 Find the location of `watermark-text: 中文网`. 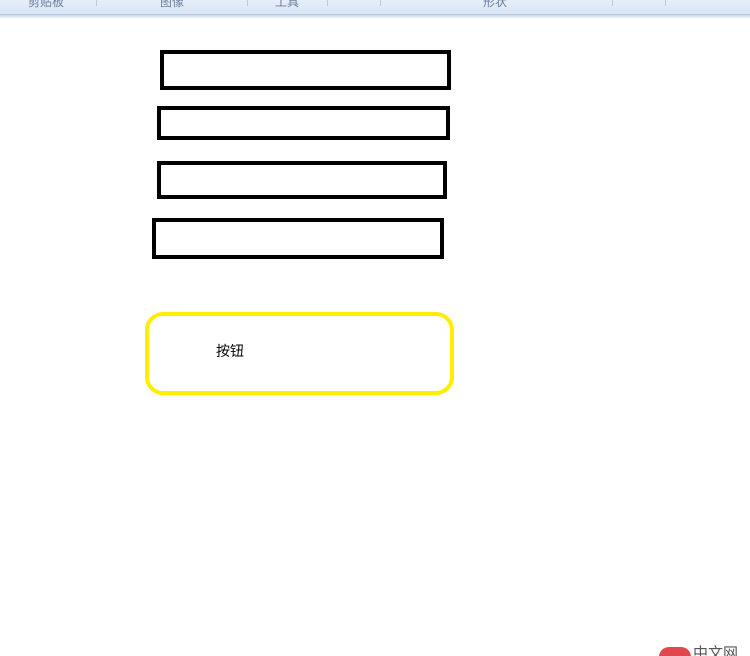

watermark-text: 中文网 is located at coordinates (716, 650).